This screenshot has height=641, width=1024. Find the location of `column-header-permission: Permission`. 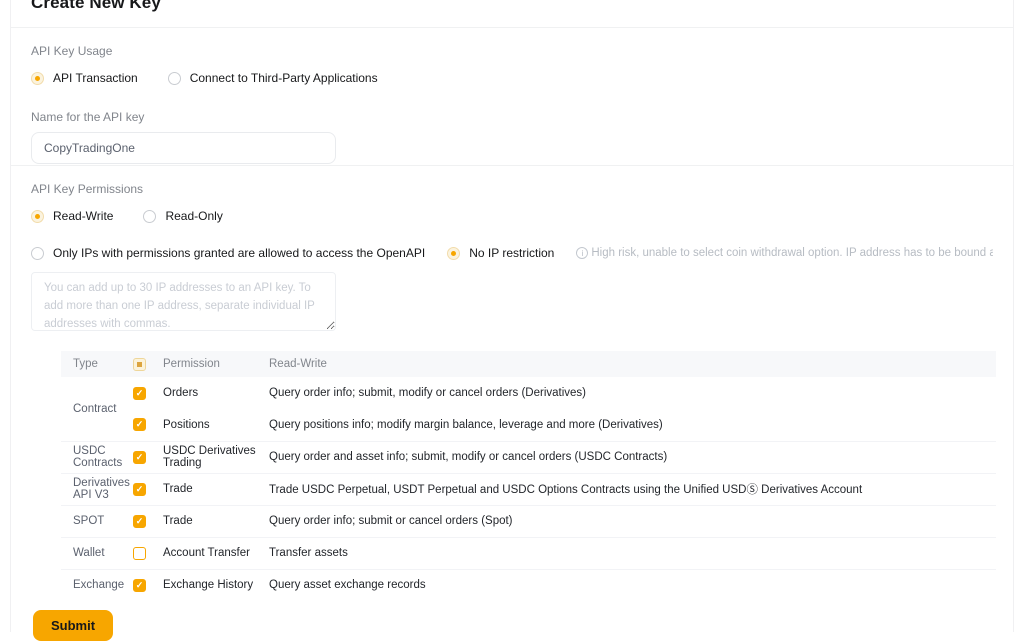

column-header-permission: Permission is located at coordinates (191, 364).